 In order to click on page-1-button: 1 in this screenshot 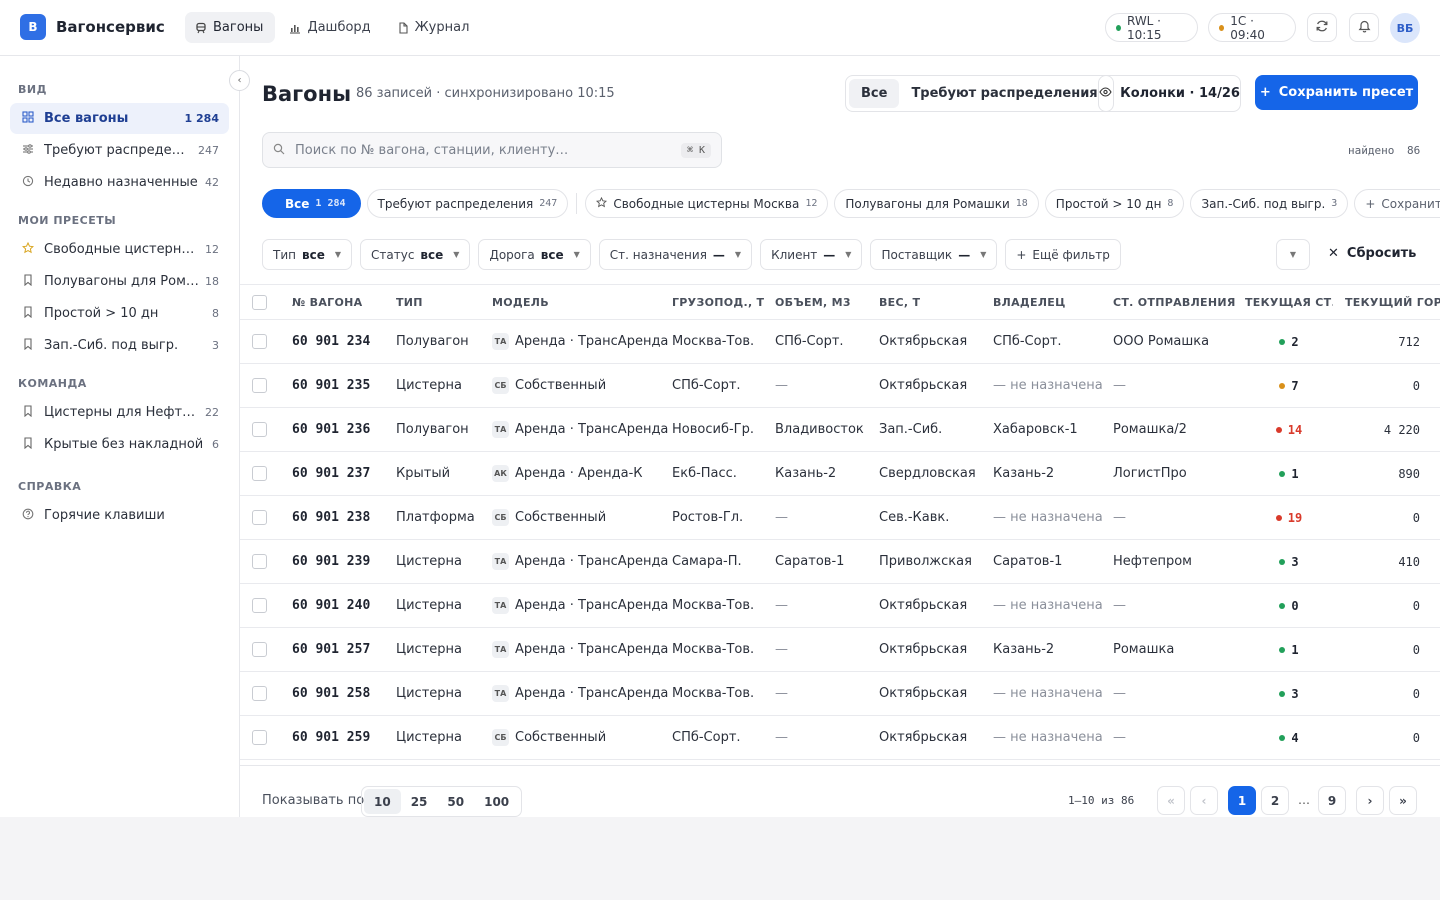, I will do `click(1242, 800)`.